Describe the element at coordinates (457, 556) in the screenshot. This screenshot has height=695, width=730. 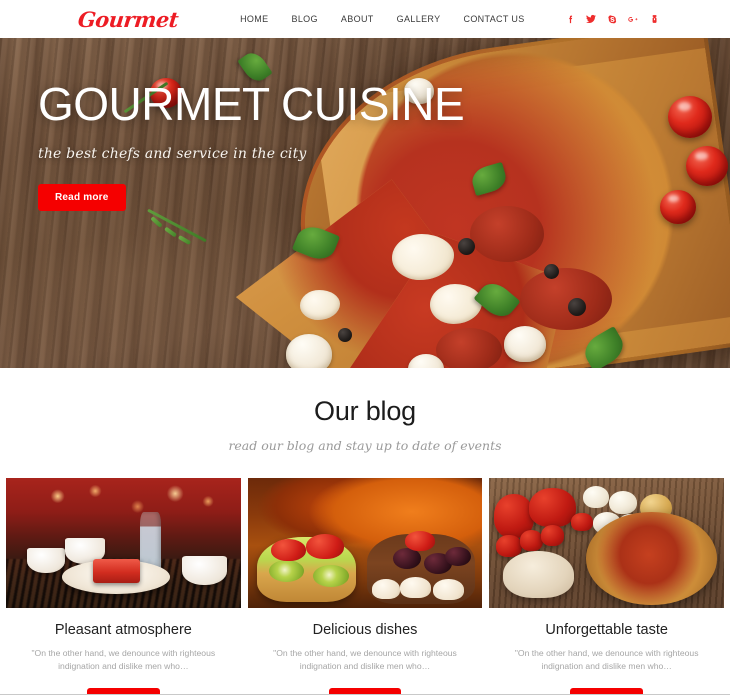
I see `berry` at that location.